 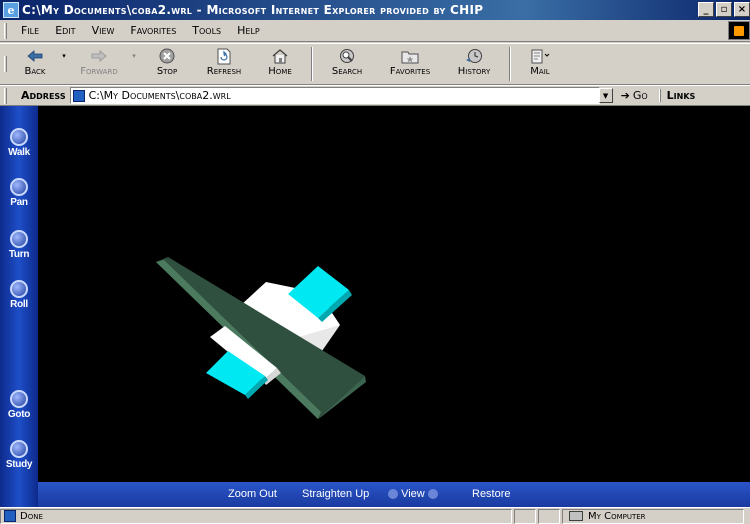 I want to click on zoom-out-button: Zoom Out, so click(x=252, y=494).